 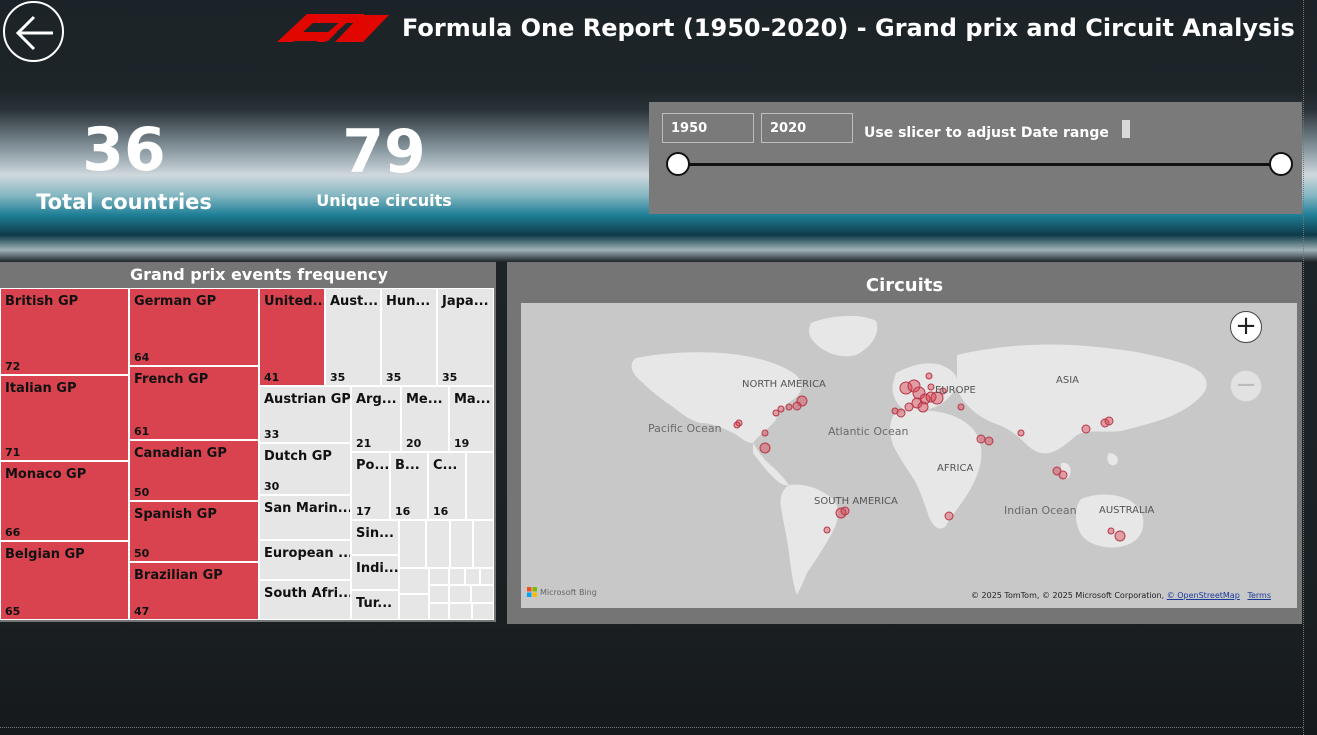 I want to click on treemap-tile: Po... 17, so click(x=370, y=486).